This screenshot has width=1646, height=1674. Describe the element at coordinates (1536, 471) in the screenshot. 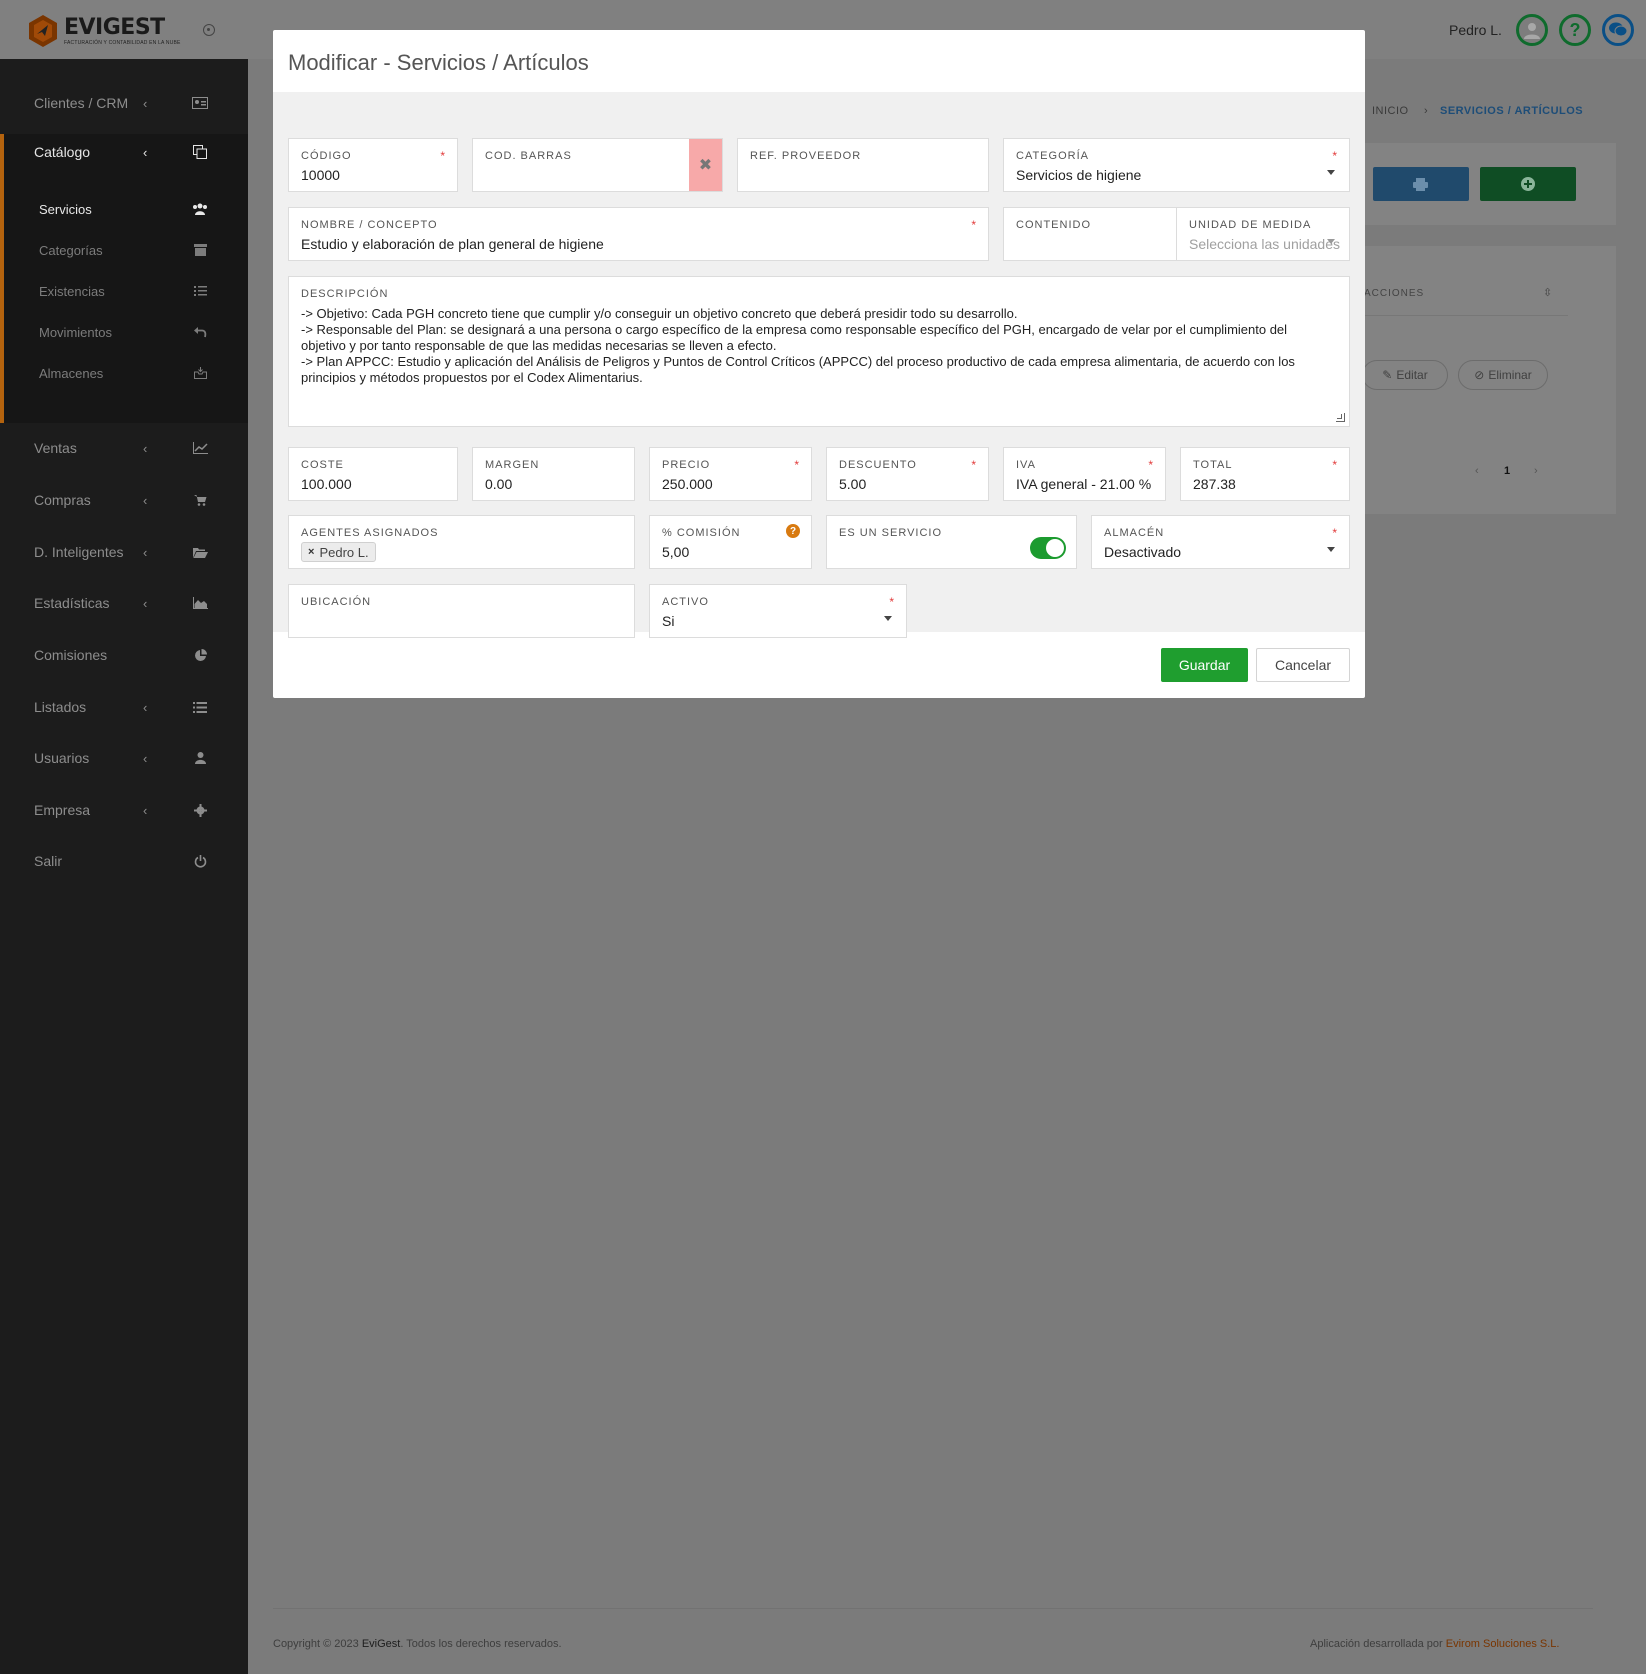

I see `pagination-next: ›` at that location.